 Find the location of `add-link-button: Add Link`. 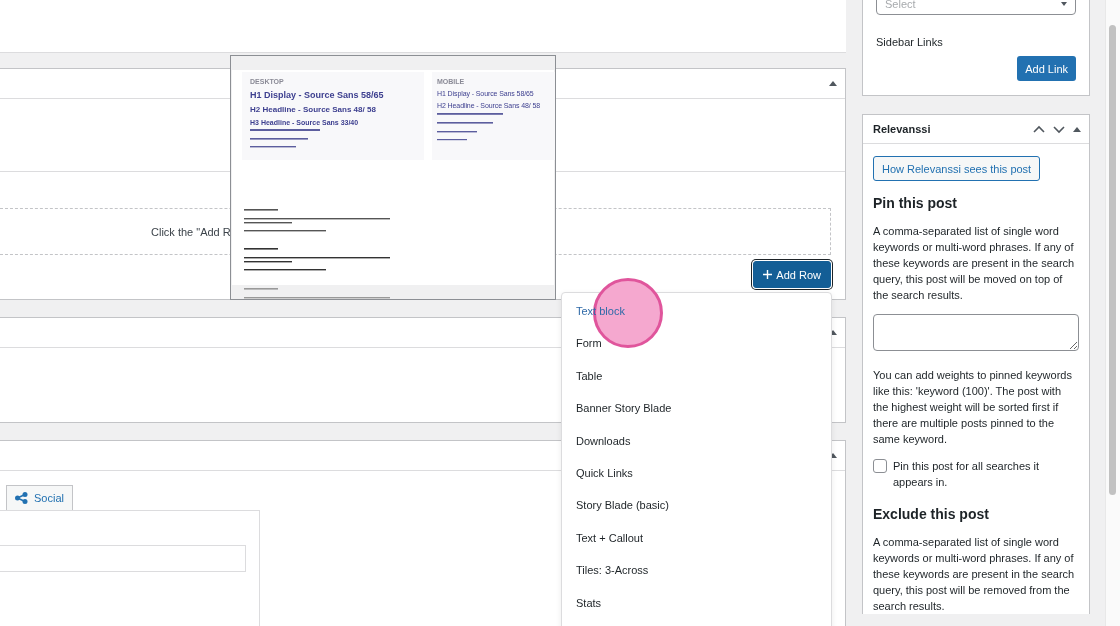

add-link-button: Add Link is located at coordinates (1046, 68).